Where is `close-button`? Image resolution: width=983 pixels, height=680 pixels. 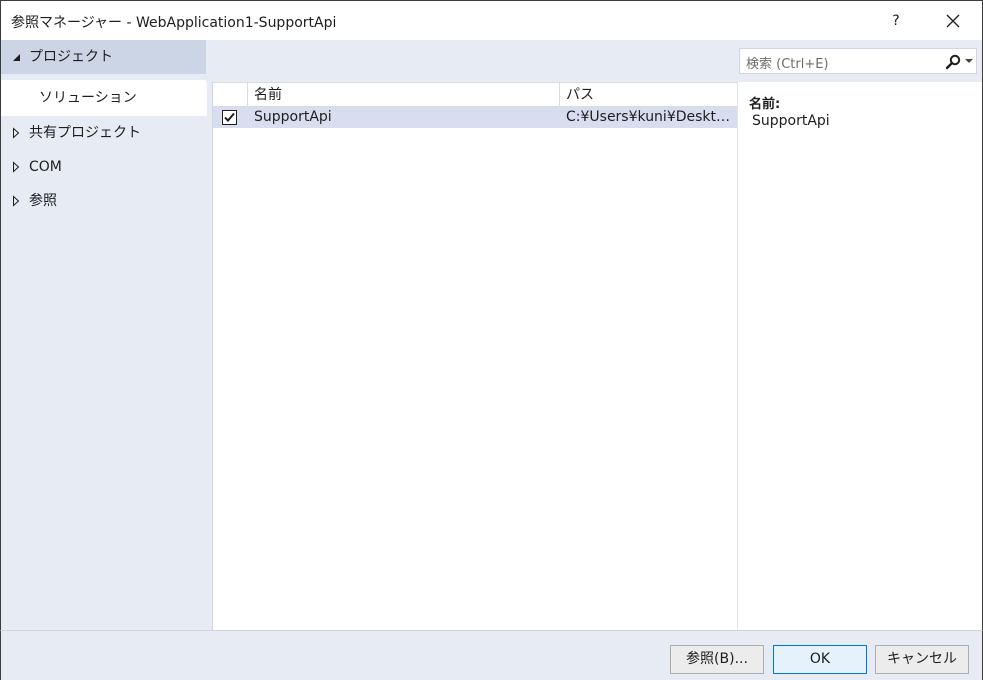 close-button is located at coordinates (953, 21).